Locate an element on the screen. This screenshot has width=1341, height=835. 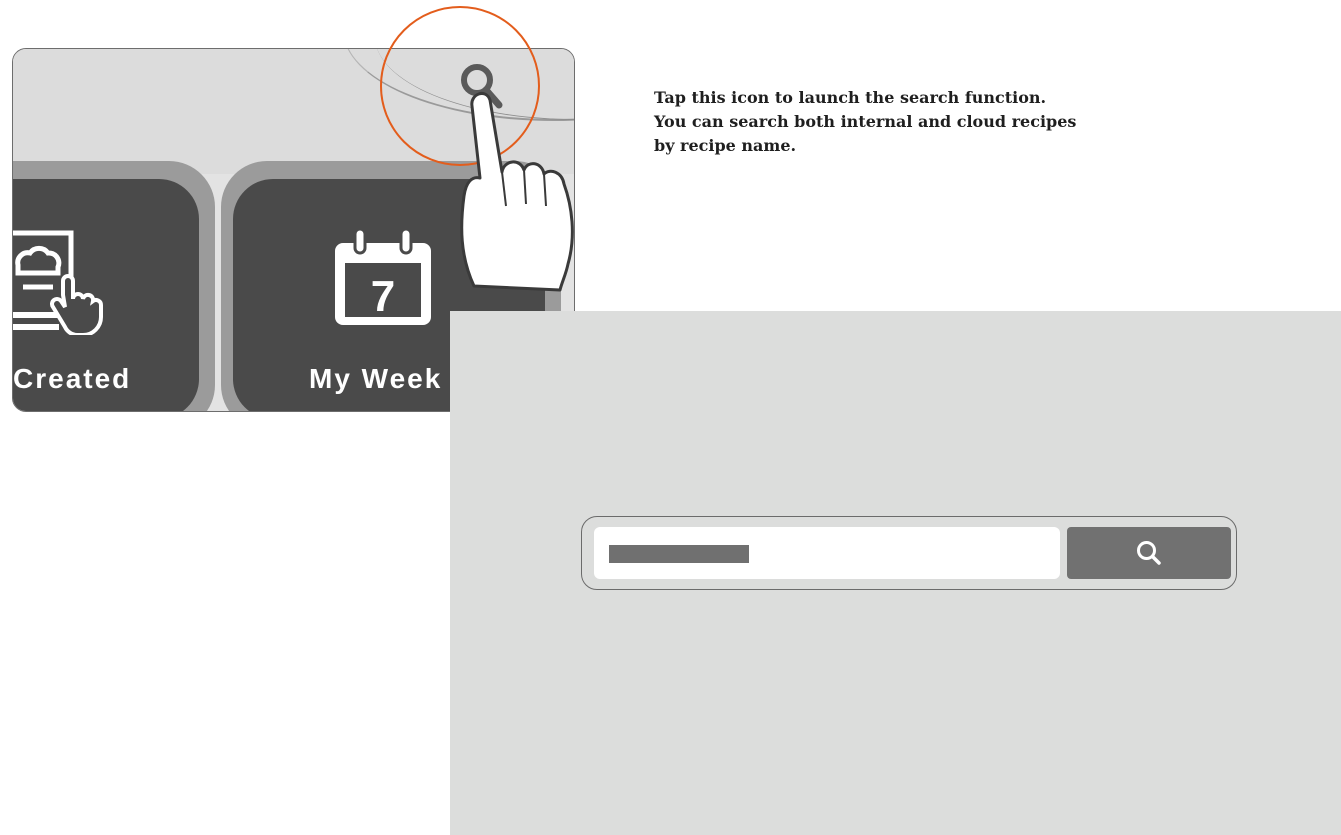
calendar-day: 7 is located at coordinates (383, 296).